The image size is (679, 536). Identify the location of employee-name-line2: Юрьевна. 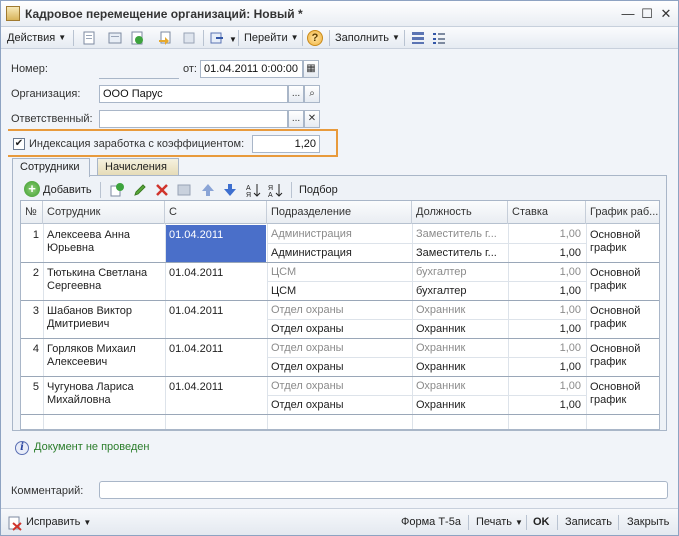
(105, 248).